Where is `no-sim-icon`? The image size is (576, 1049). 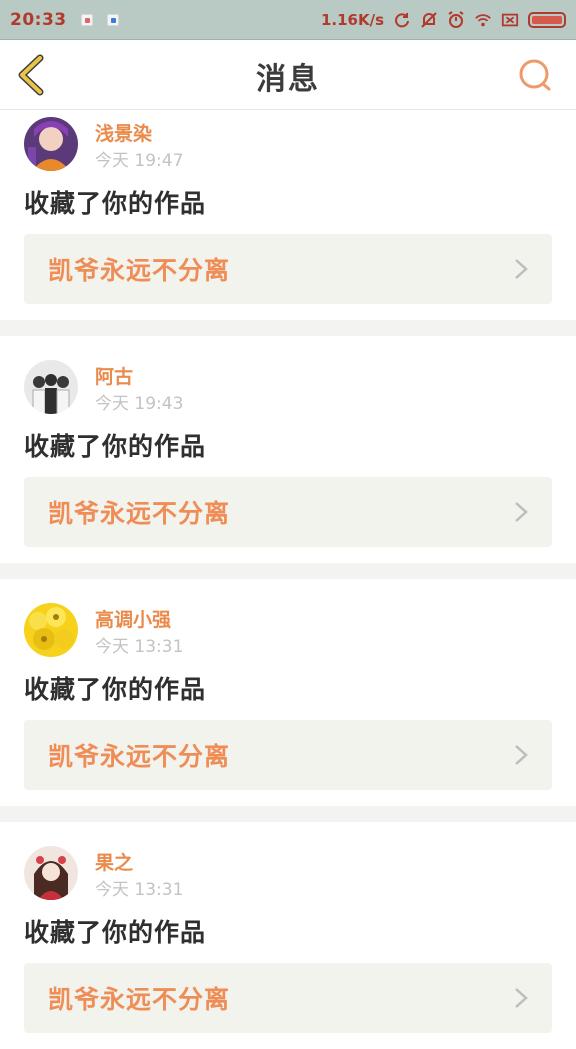 no-sim-icon is located at coordinates (510, 20).